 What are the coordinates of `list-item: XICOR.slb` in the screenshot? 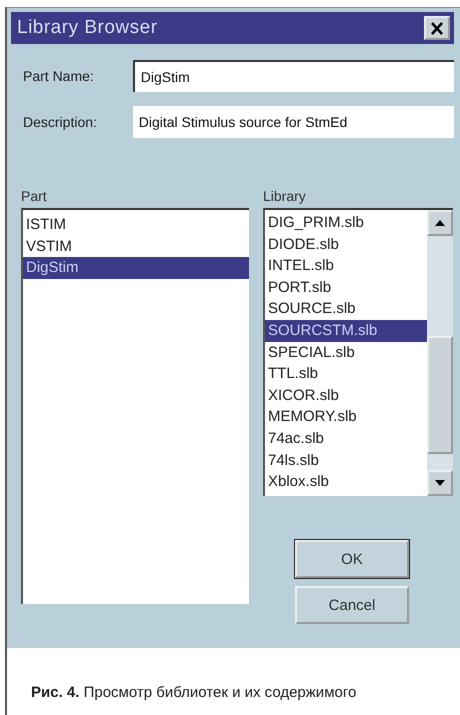 It's located at (346, 395).